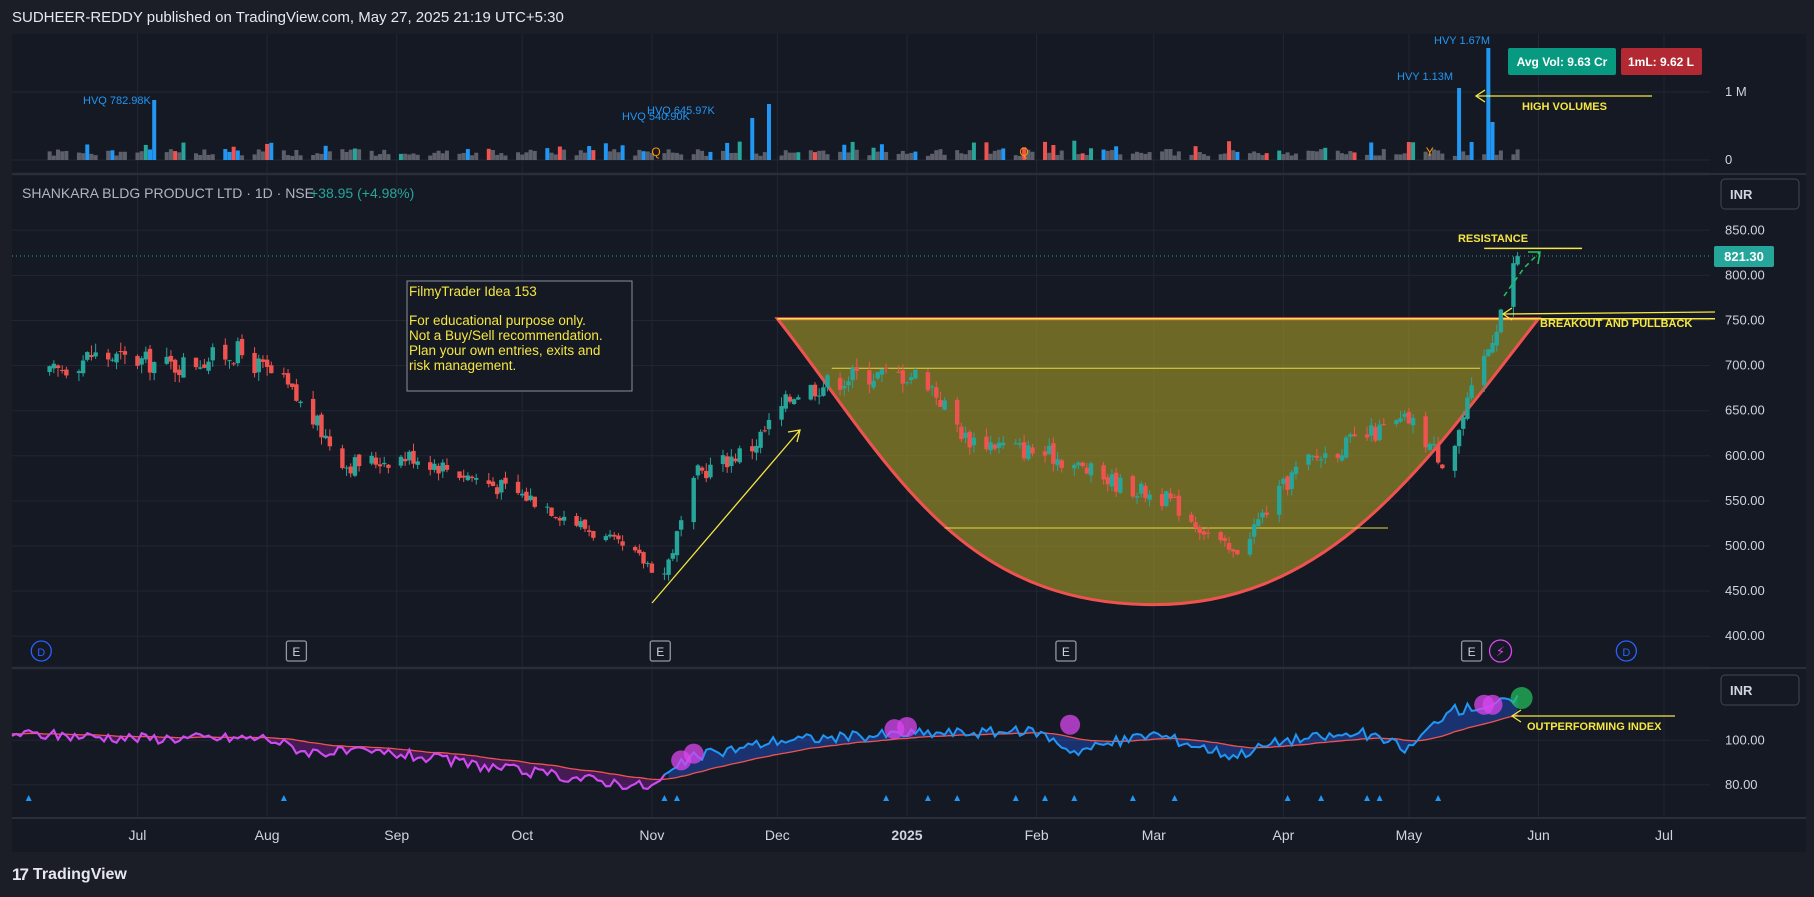 This screenshot has height=897, width=1814. Describe the element at coordinates (907, 726) in the screenshot. I see `rs-highlight-dot` at that location.